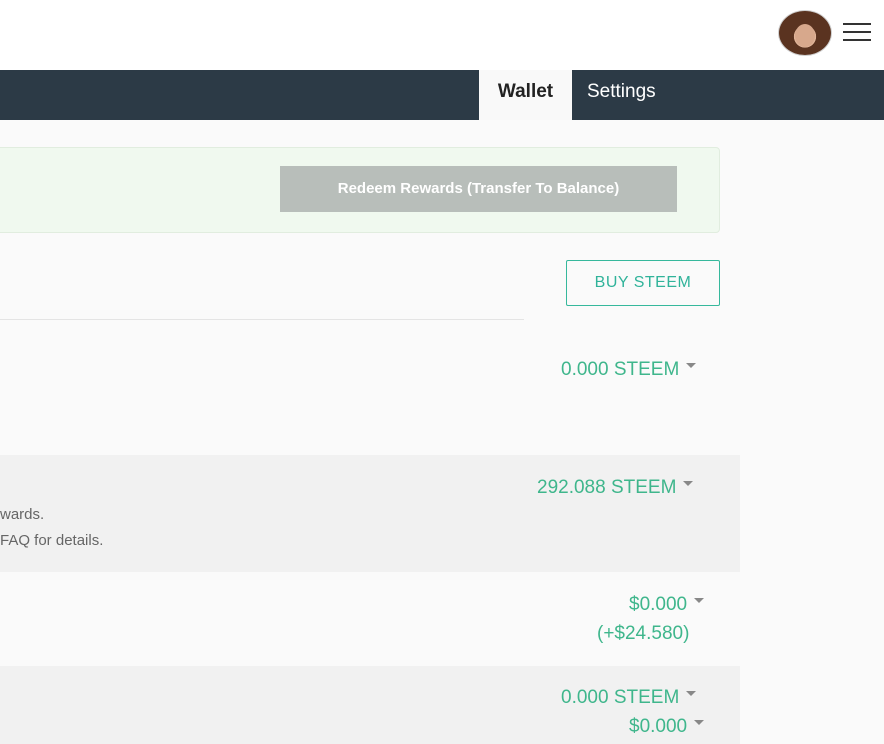 This screenshot has height=744, width=884. What do you see at coordinates (857, 32) in the screenshot?
I see `hamburger-menu-icon` at bounding box center [857, 32].